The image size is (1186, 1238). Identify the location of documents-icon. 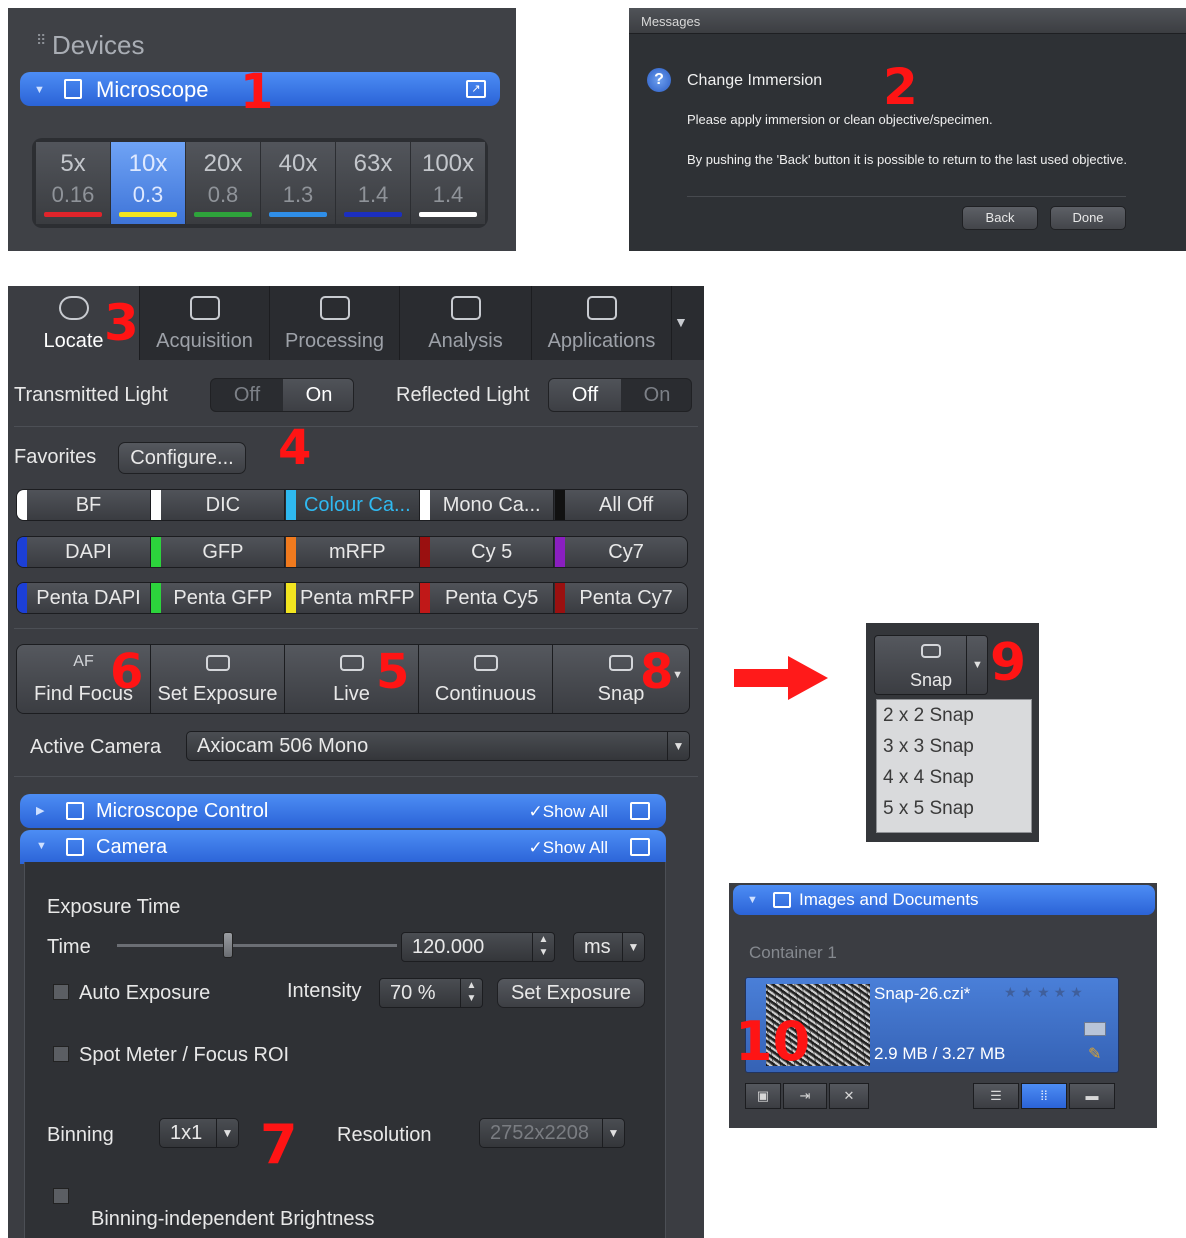
(782, 900).